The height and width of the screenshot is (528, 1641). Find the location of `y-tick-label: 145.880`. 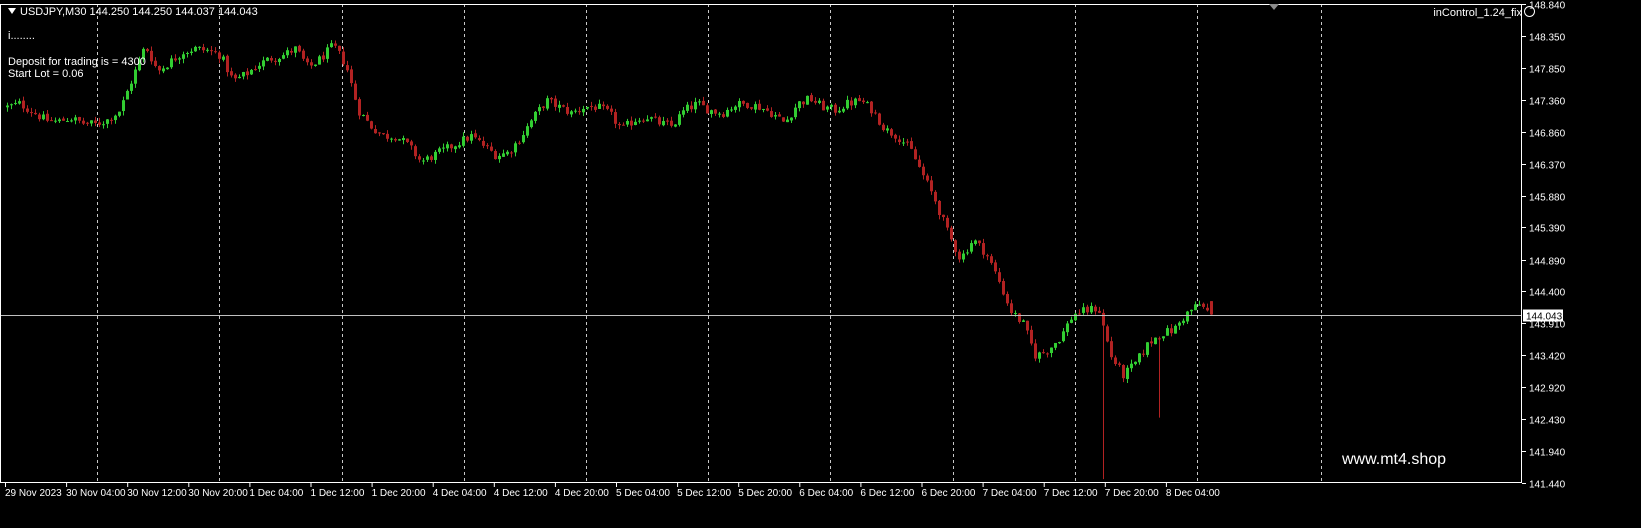

y-tick-label: 145.880 is located at coordinates (1547, 198).